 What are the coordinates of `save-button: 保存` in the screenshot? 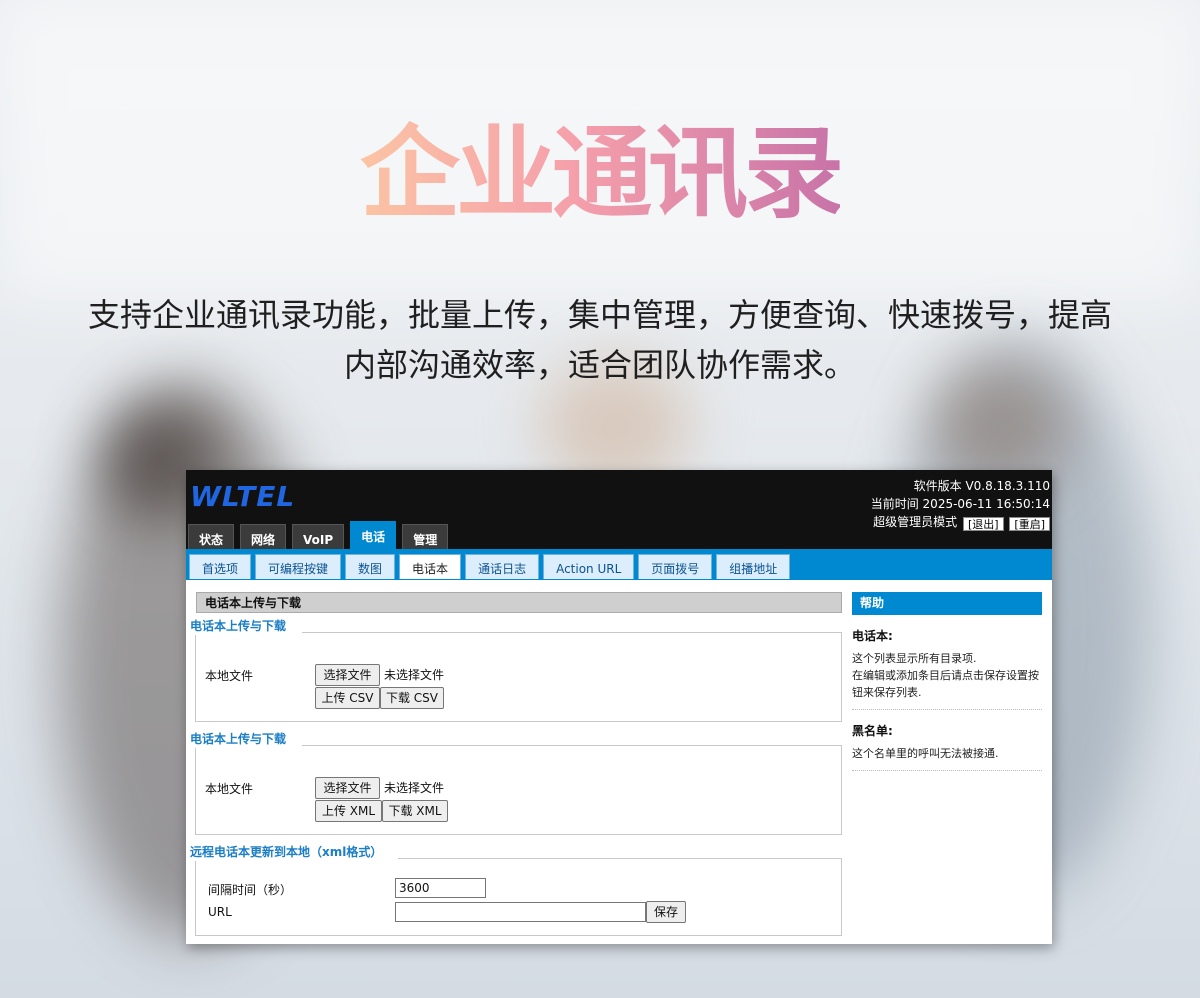 It's located at (666, 912).